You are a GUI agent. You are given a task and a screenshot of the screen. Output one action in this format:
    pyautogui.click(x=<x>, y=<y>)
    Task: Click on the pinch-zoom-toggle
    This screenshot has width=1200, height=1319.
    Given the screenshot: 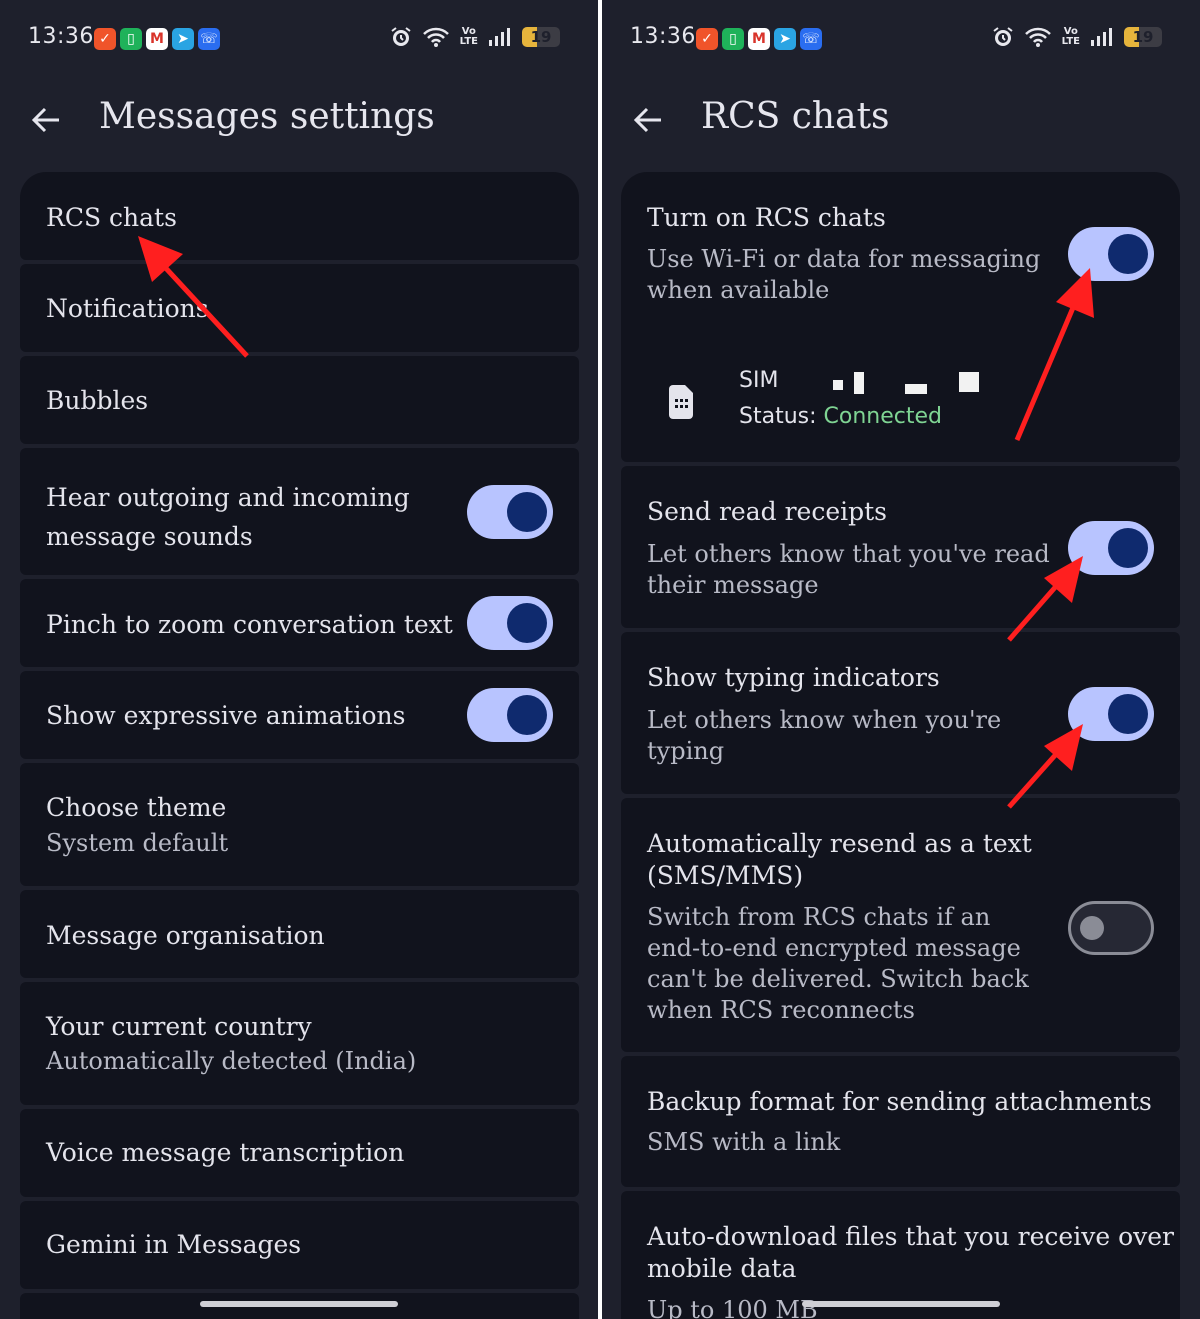 What is the action you would take?
    pyautogui.click(x=510, y=623)
    